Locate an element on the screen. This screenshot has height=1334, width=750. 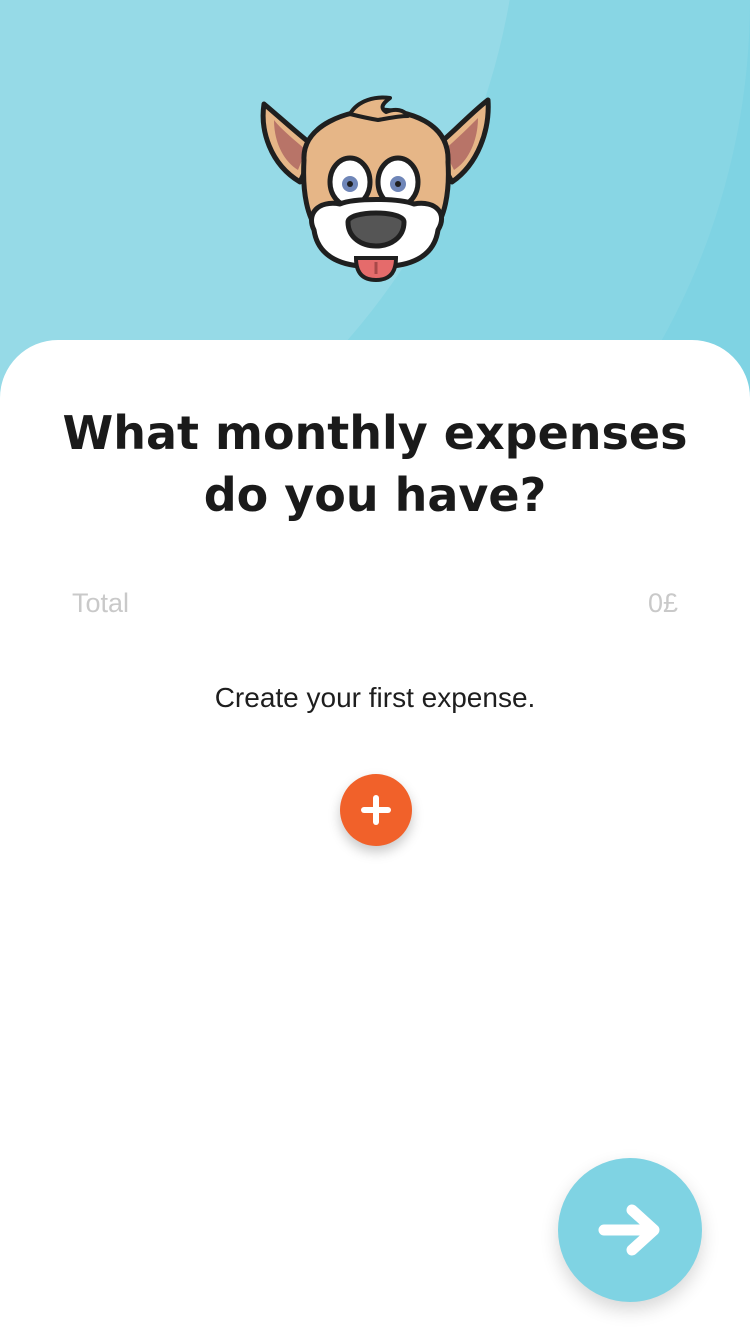
total-row: Total 0£ is located at coordinates (375, 606).